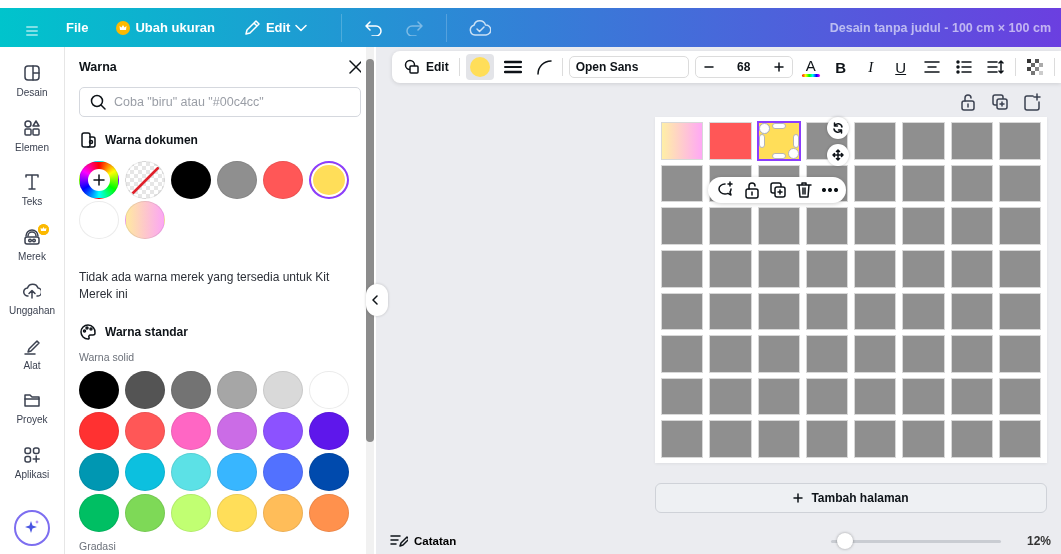 The height and width of the screenshot is (554, 1061). What do you see at coordinates (32, 30) in the screenshot?
I see `menu-icon` at bounding box center [32, 30].